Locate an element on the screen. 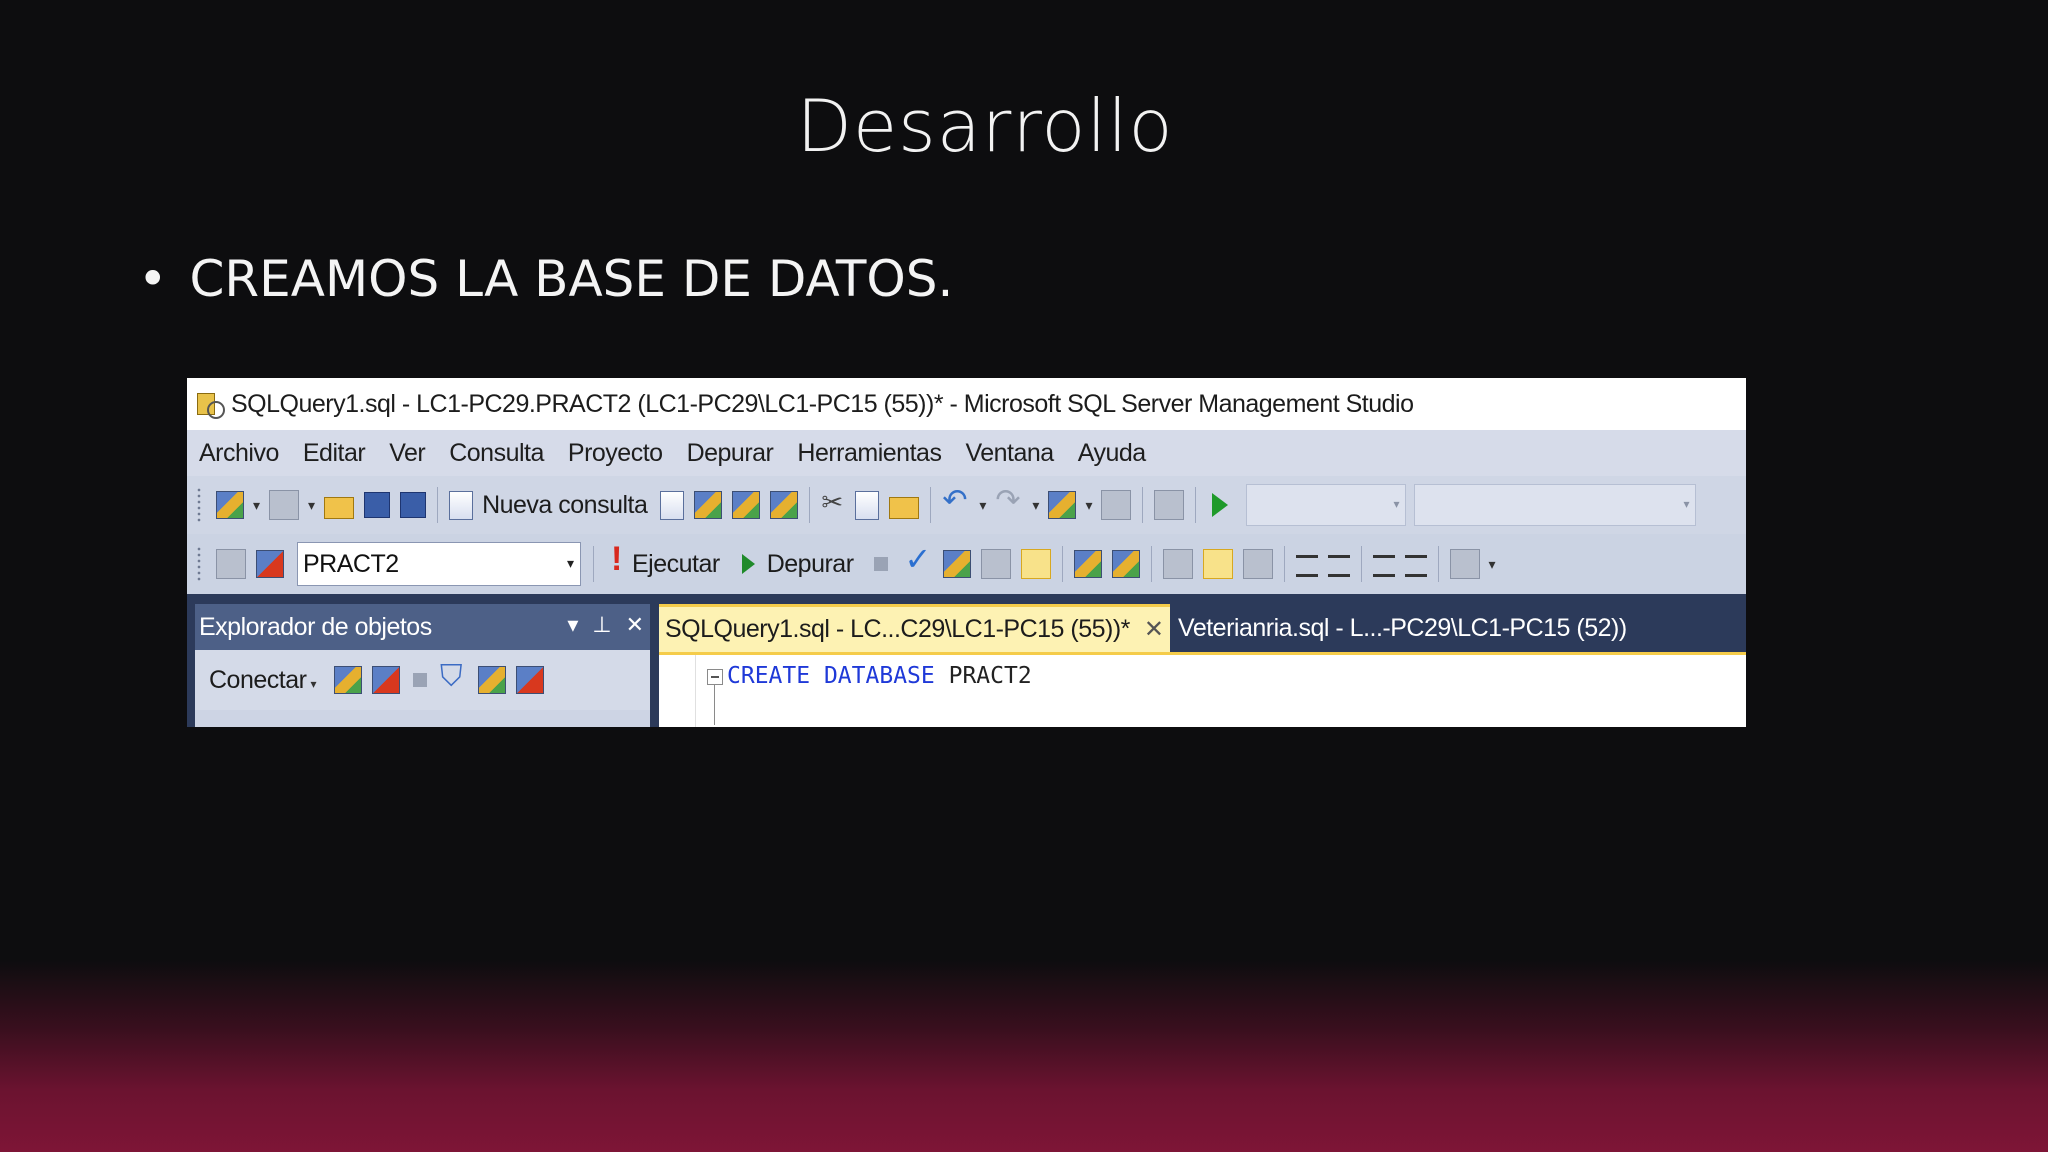 Image resolution: width=2048 pixels, height=1152 pixels. menu-ayuda: Ayuda is located at coordinates (1112, 453).